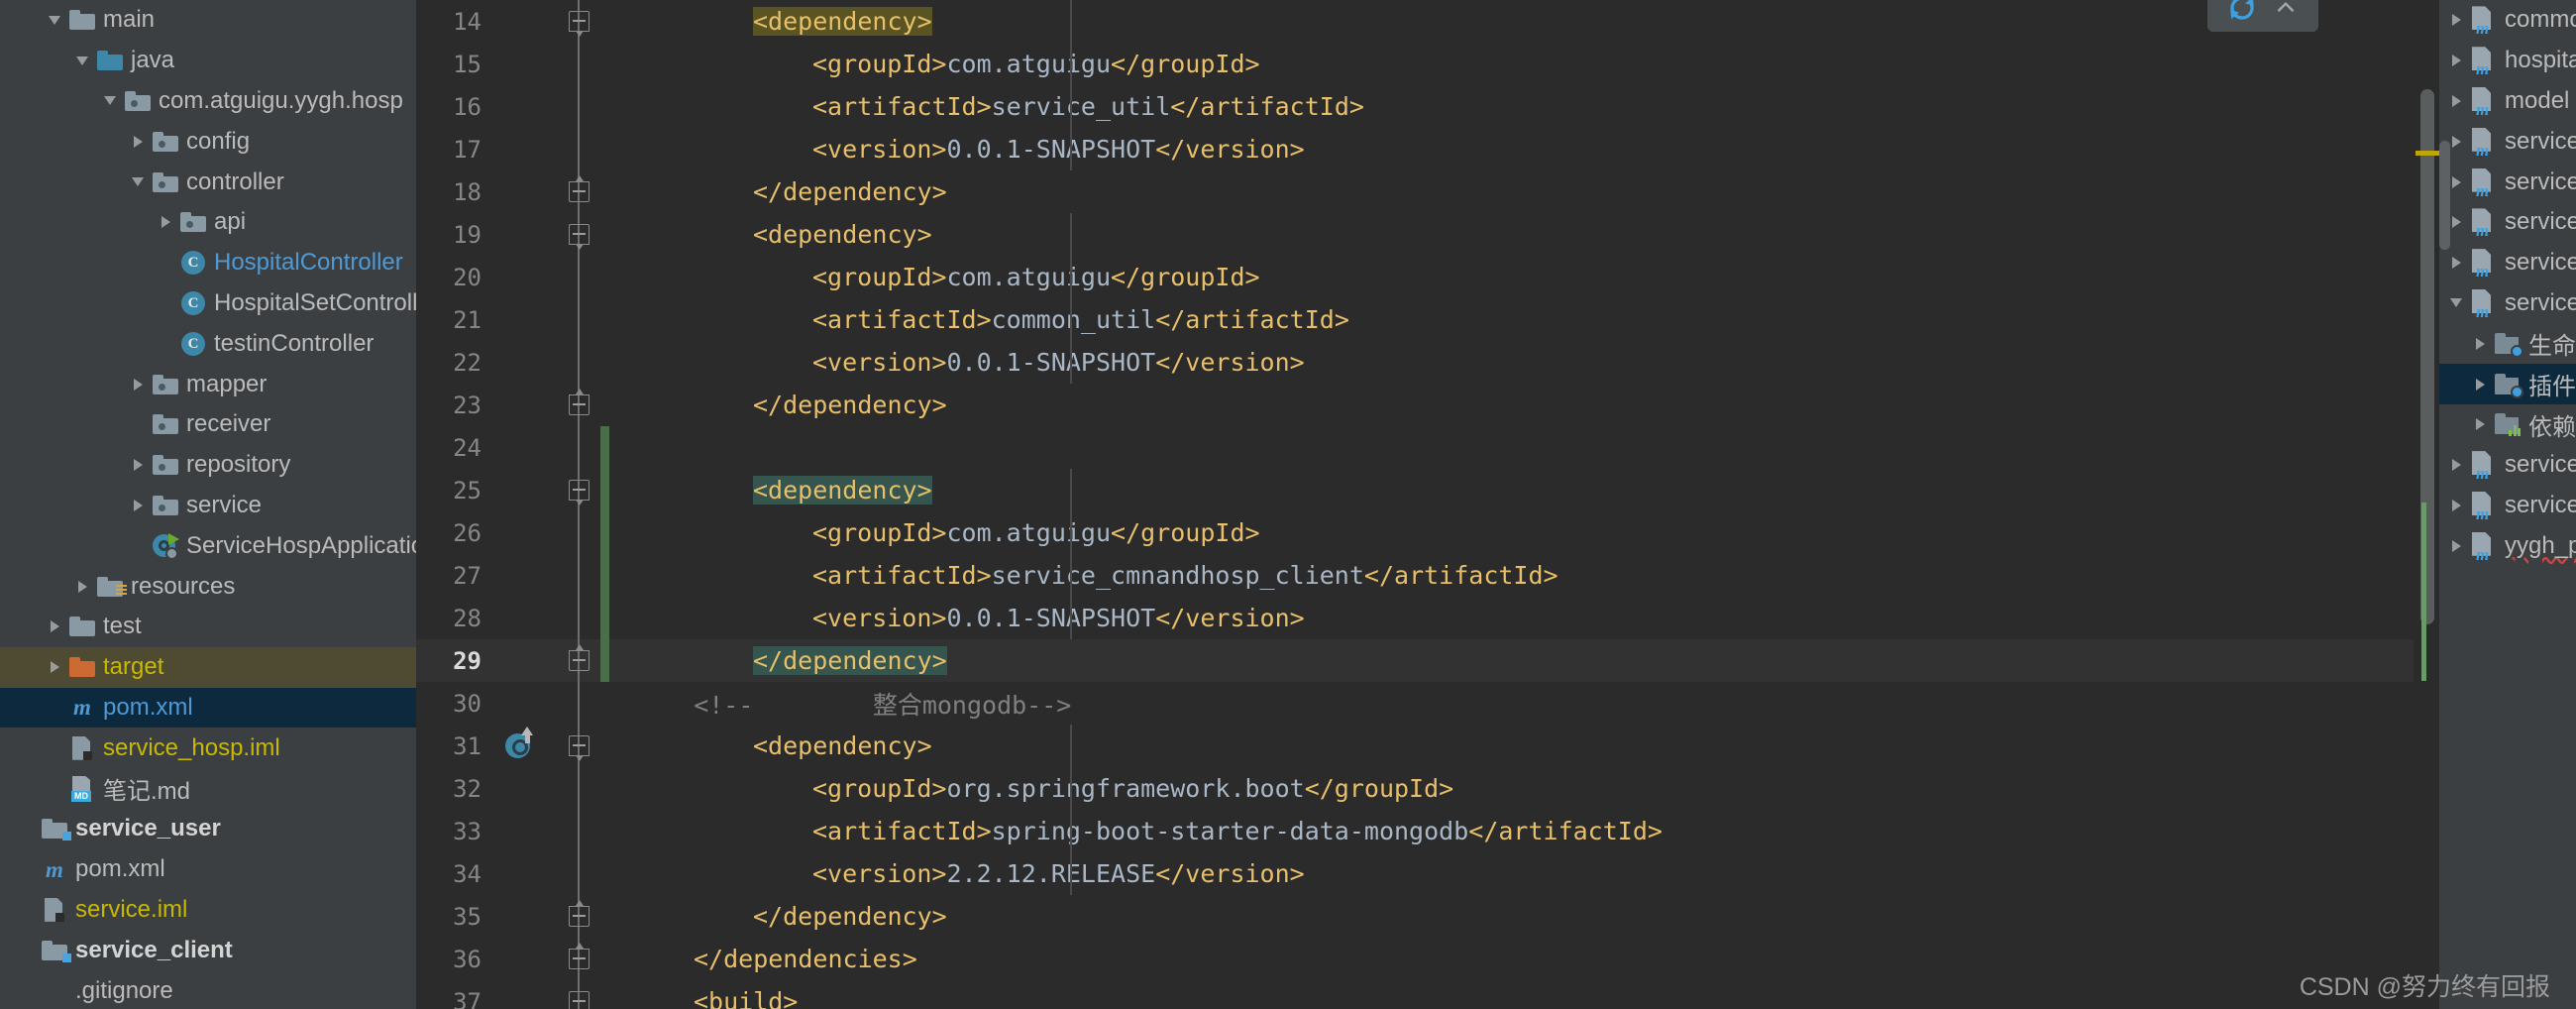 This screenshot has height=1009, width=2576. What do you see at coordinates (2507, 101) in the screenshot?
I see `maven-item-model: m model` at bounding box center [2507, 101].